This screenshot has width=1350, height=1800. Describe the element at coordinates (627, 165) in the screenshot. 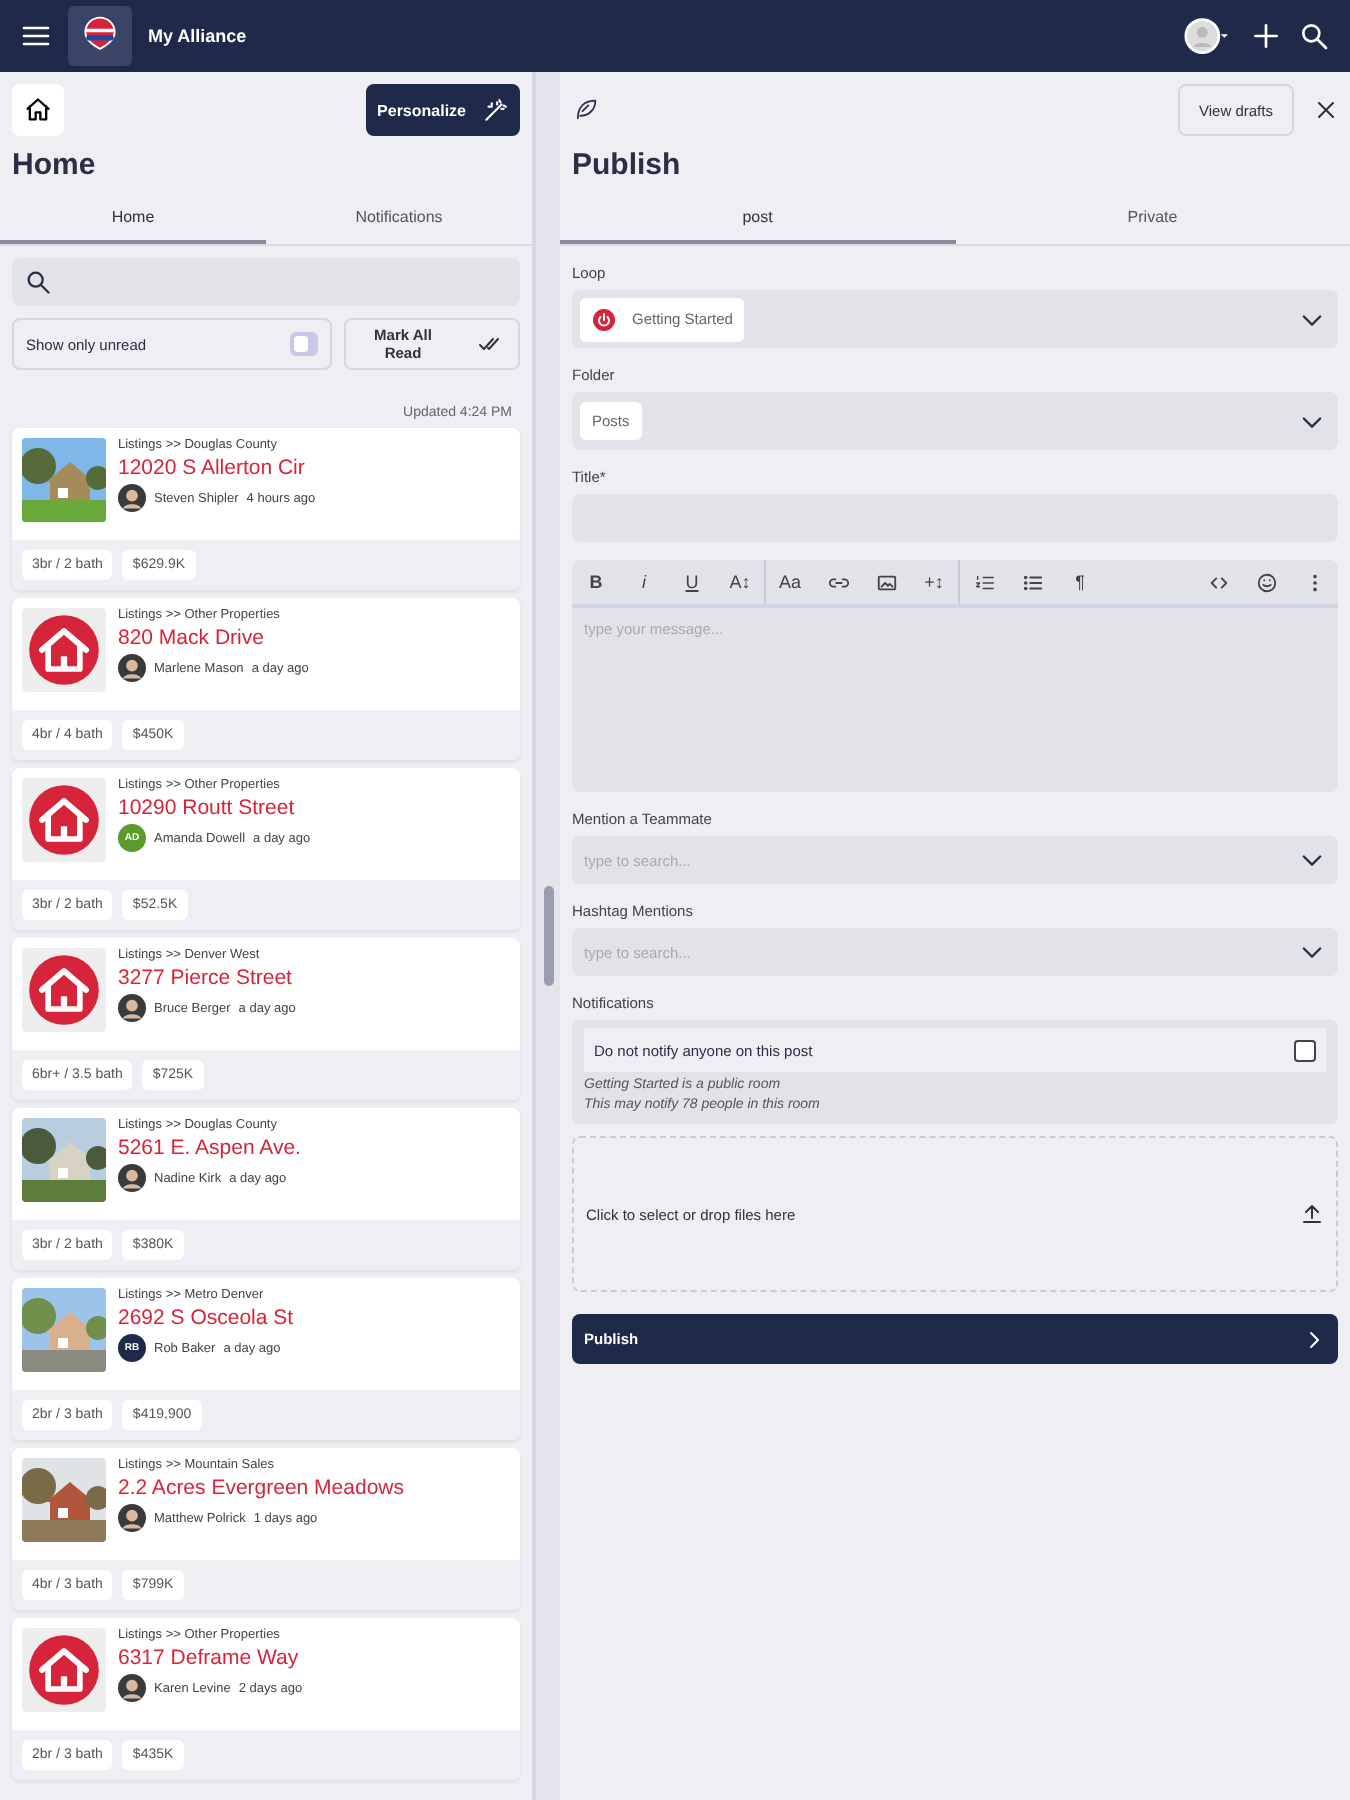

I see `page-title: Publish` at that location.